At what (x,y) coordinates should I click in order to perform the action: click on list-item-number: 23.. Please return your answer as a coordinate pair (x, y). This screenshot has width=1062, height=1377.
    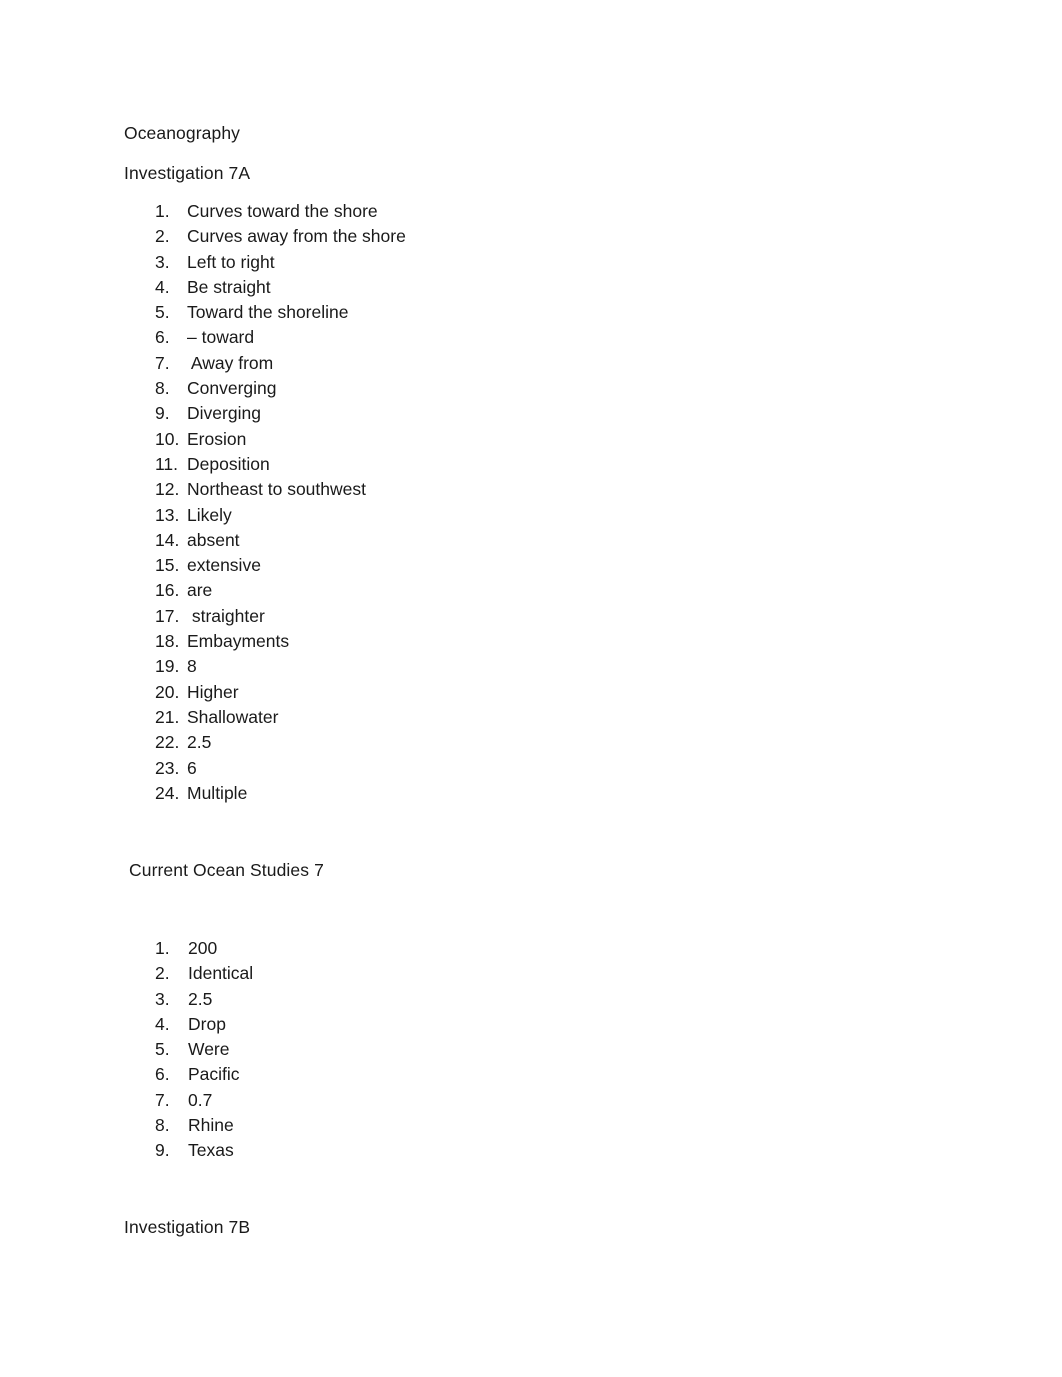
    Looking at the image, I should click on (167, 767).